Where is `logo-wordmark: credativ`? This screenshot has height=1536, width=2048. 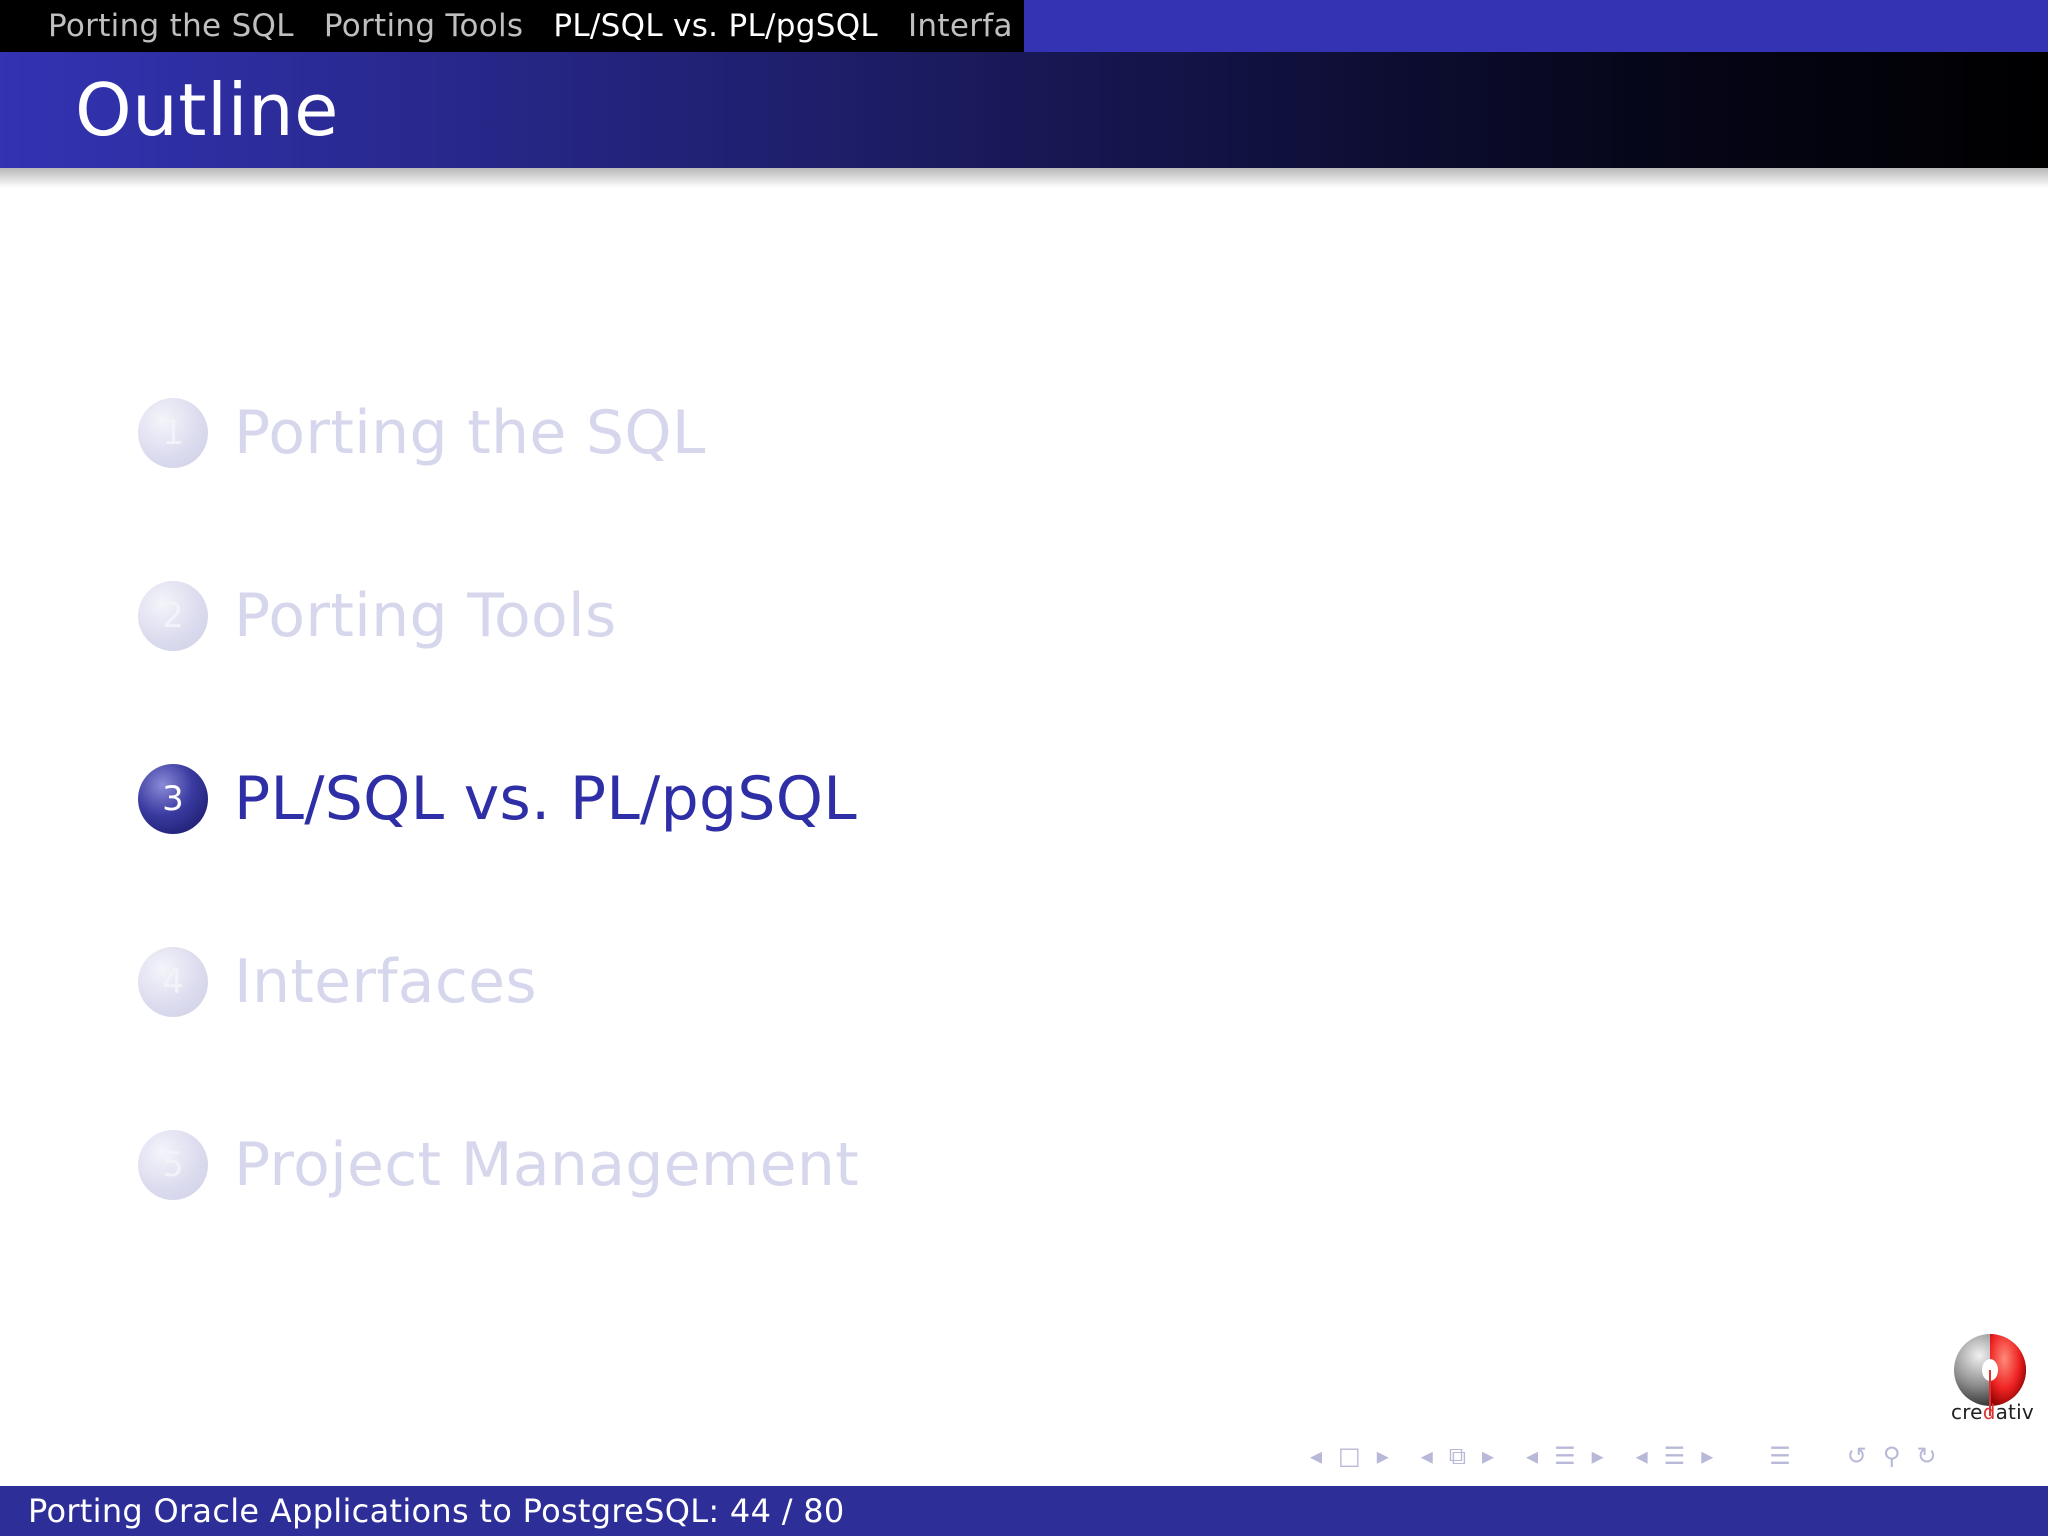
logo-wordmark: credativ is located at coordinates (1992, 1412).